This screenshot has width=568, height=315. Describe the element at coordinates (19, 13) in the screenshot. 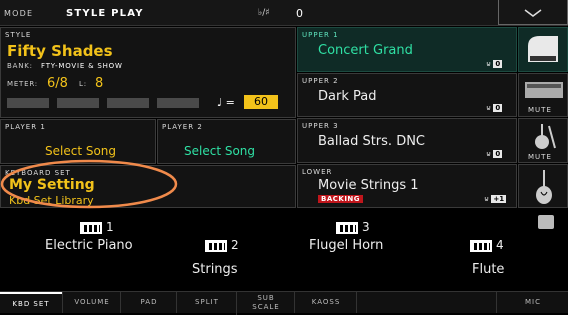

I see `mode-label: MODE` at that location.